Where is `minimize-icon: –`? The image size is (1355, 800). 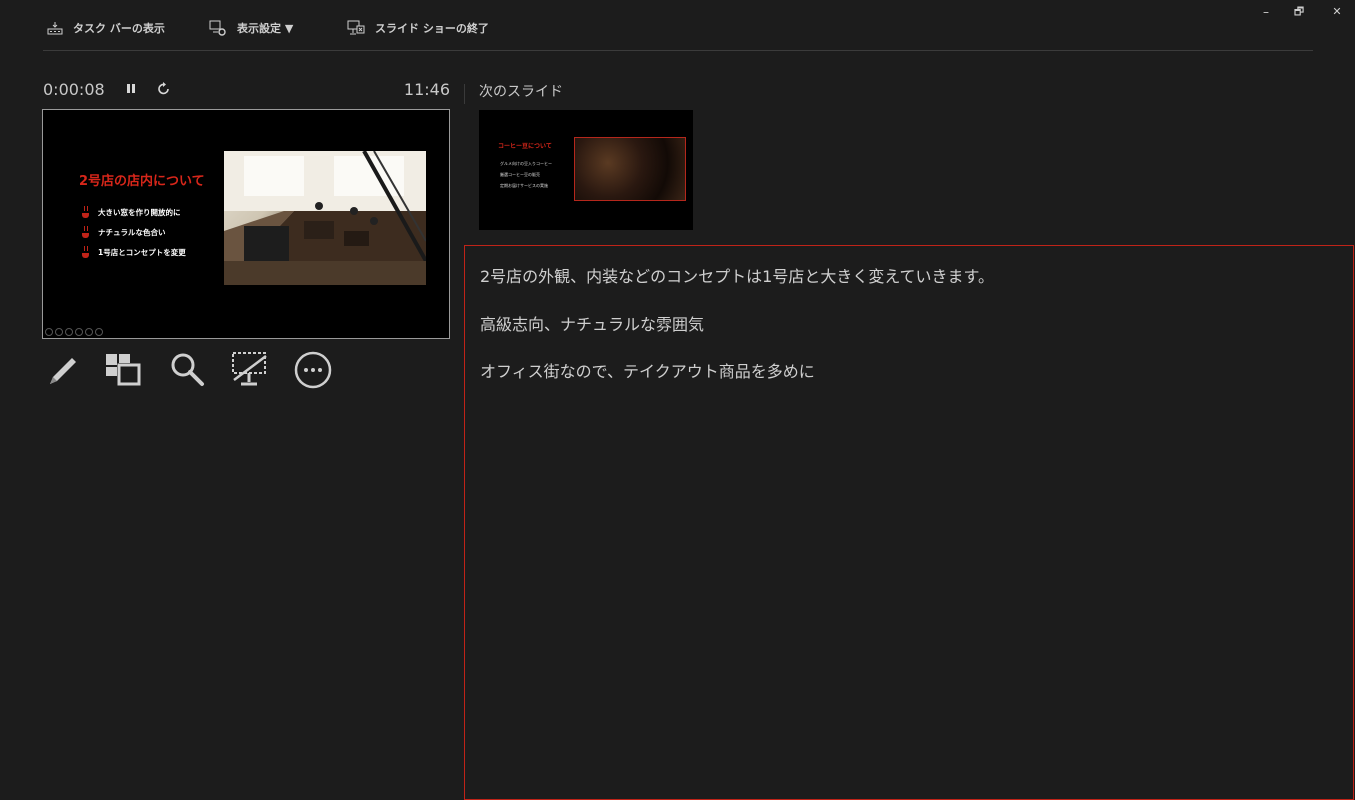
minimize-icon: – is located at coordinates (1266, 12).